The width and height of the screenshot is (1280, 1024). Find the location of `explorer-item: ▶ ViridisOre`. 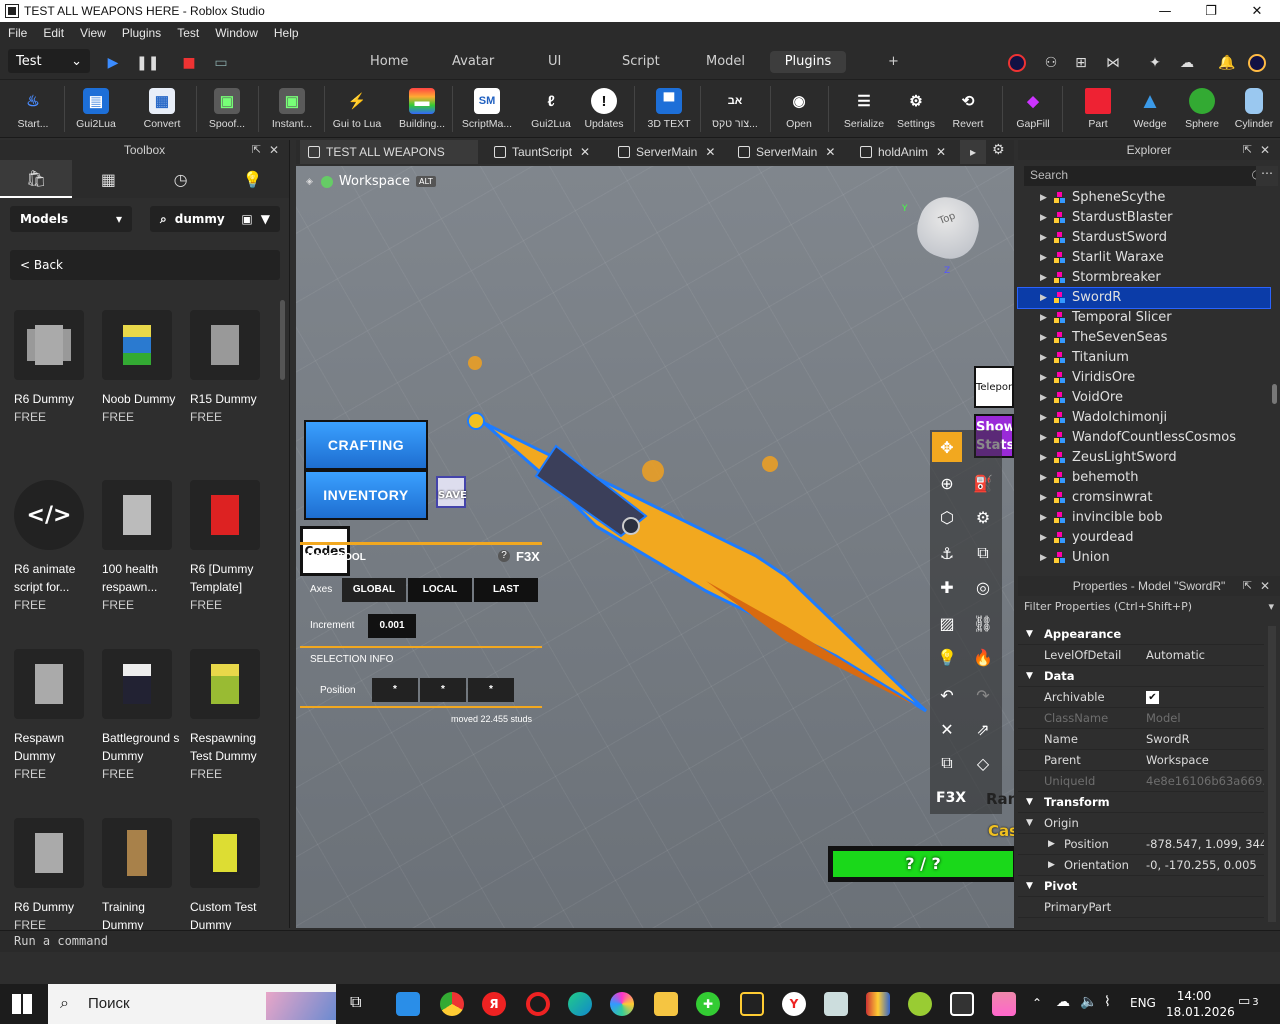

explorer-item: ▶ ViridisOre is located at coordinates (1144, 378).